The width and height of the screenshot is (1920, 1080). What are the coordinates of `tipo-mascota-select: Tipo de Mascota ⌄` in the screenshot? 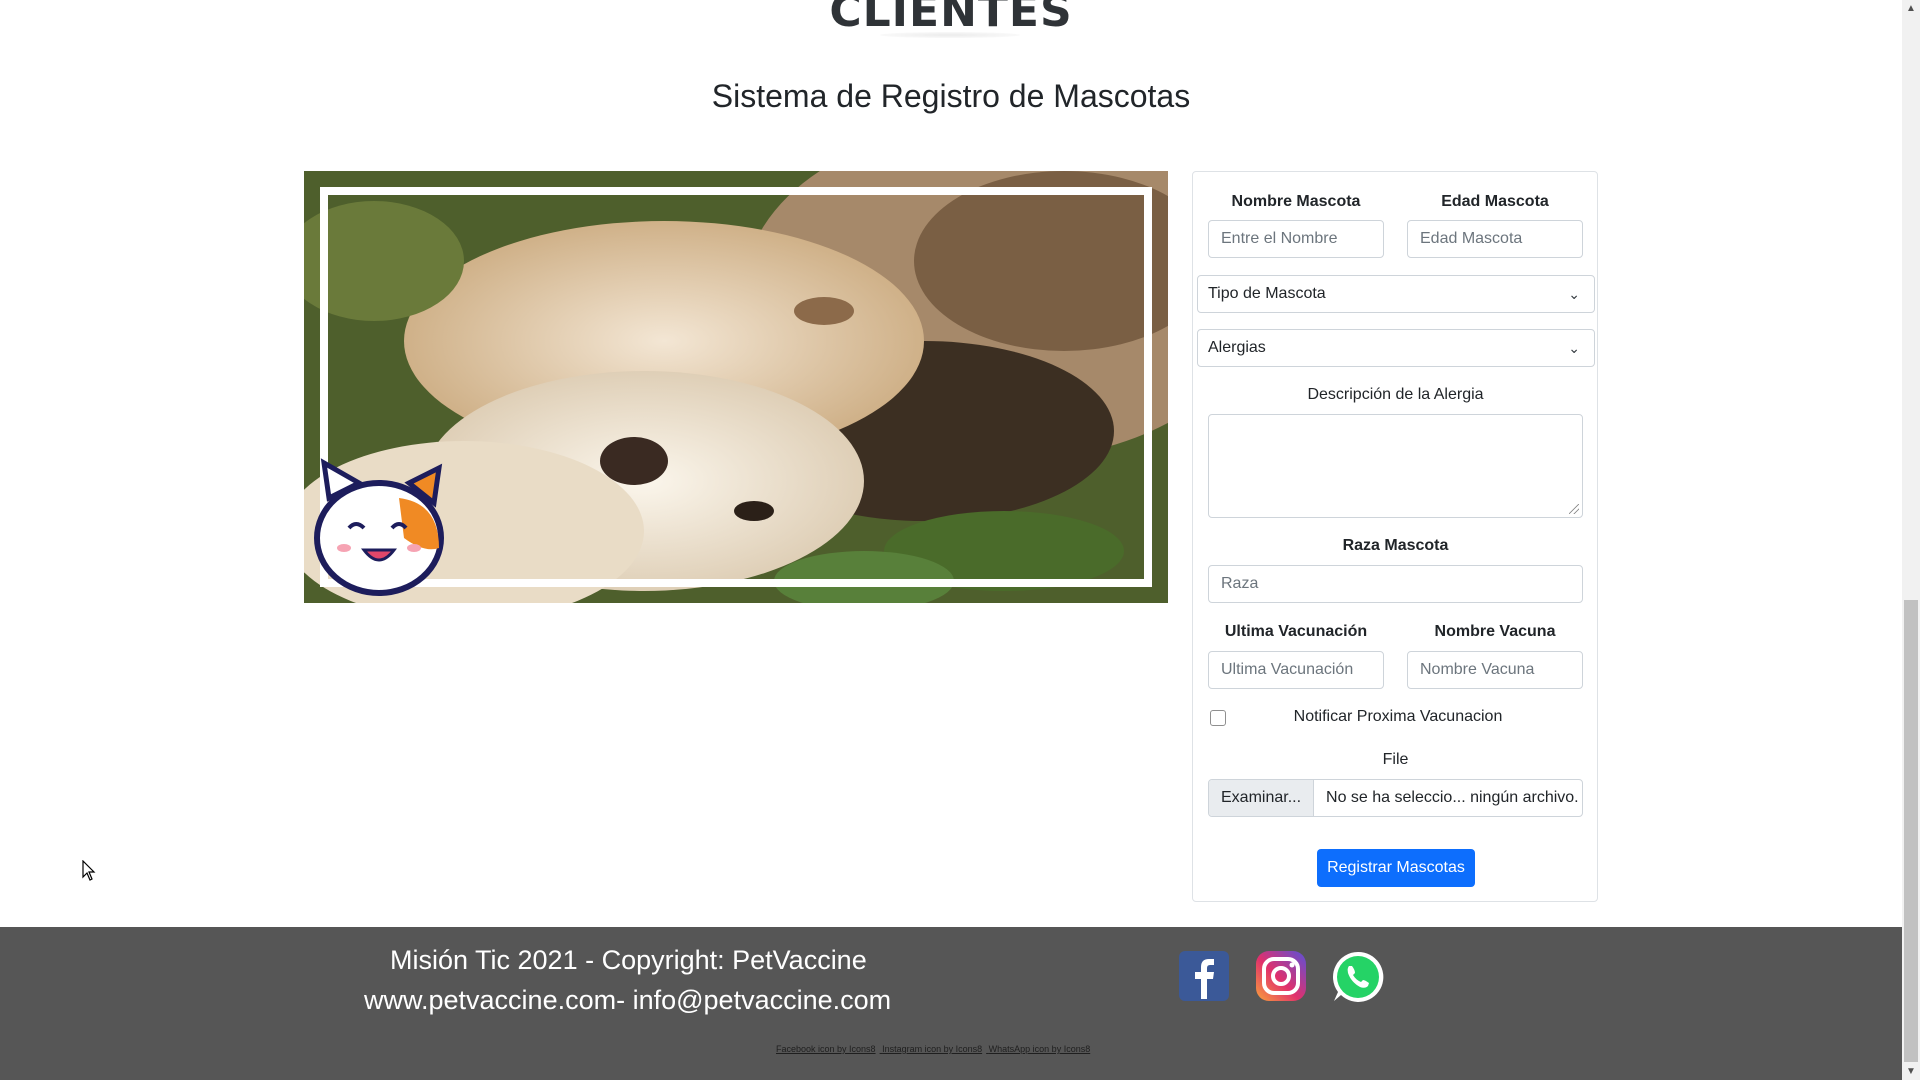 It's located at (1396, 294).